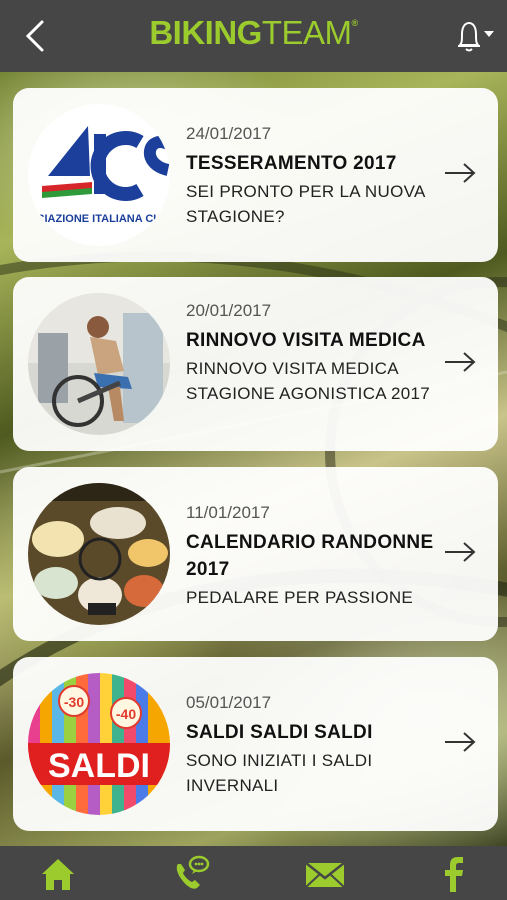 This screenshot has height=900, width=507. What do you see at coordinates (279, 773) in the screenshot?
I see `news-subtitle: SONO INIZIATI I SALDI INVERNALI` at bounding box center [279, 773].